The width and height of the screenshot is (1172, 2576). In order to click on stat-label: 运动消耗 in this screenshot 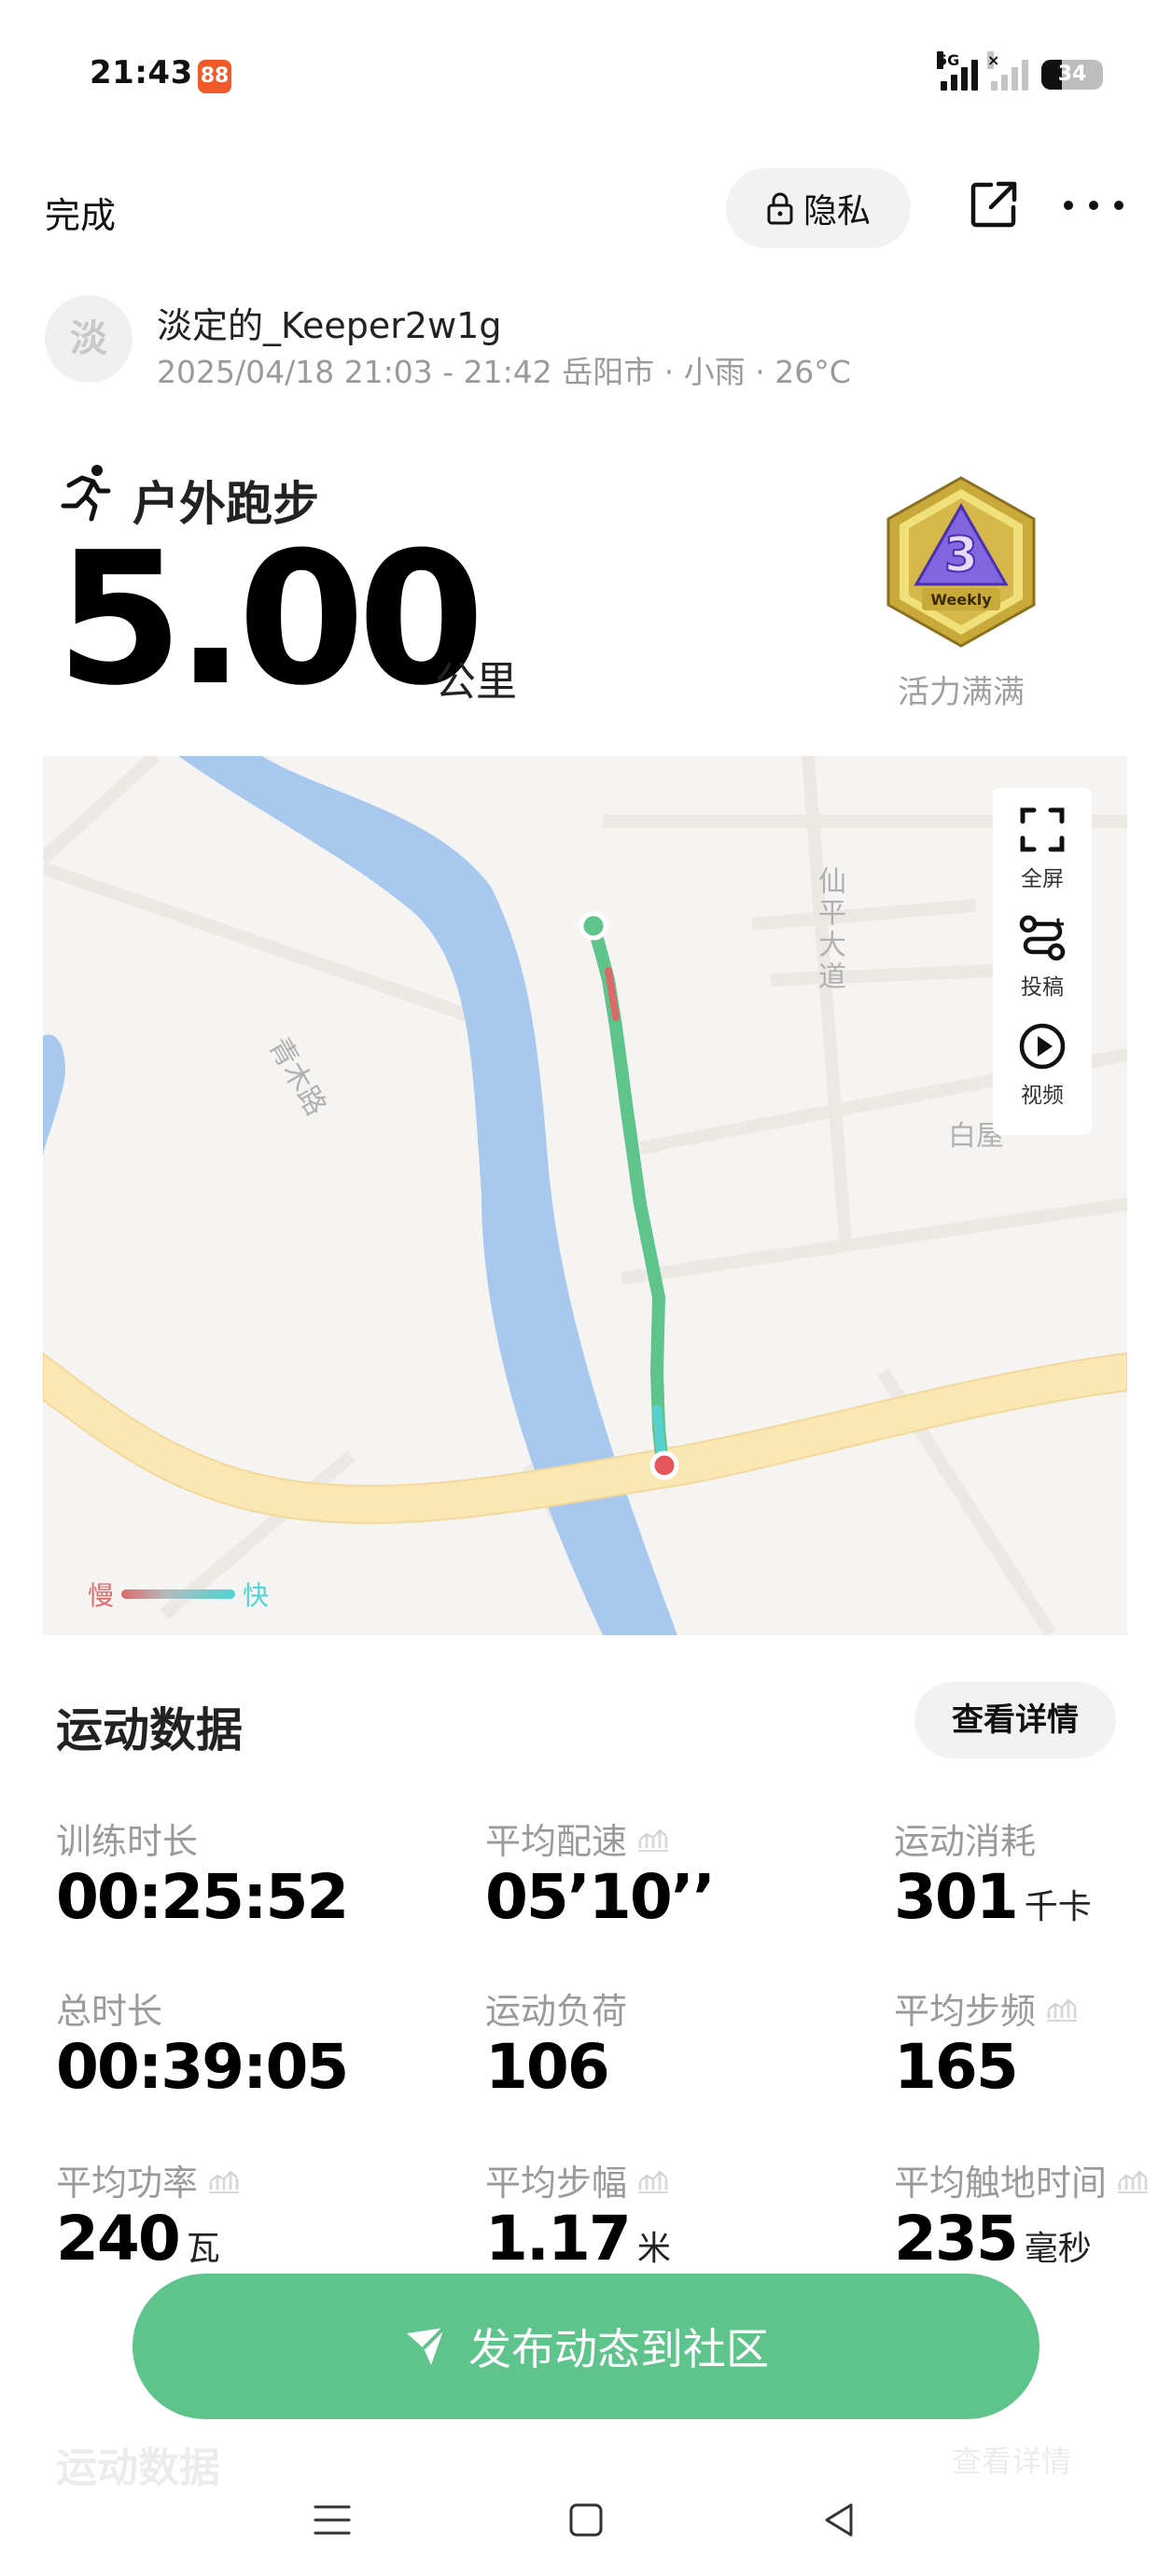, I will do `click(965, 1838)`.